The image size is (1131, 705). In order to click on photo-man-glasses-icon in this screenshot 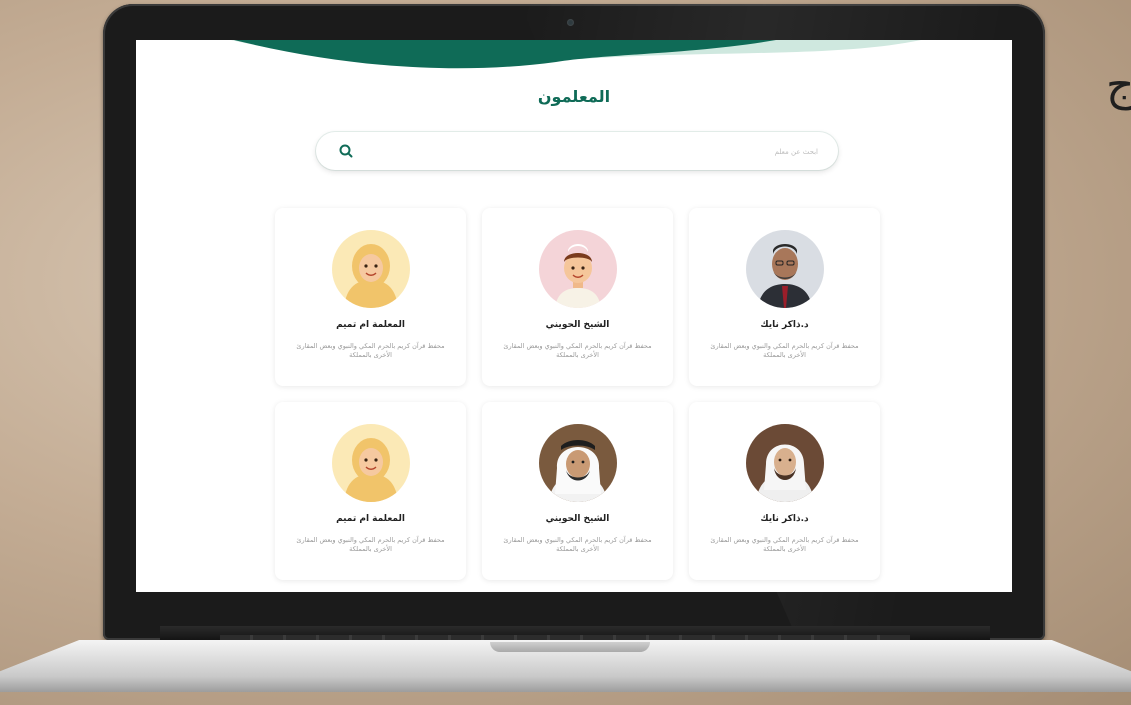, I will do `click(785, 269)`.